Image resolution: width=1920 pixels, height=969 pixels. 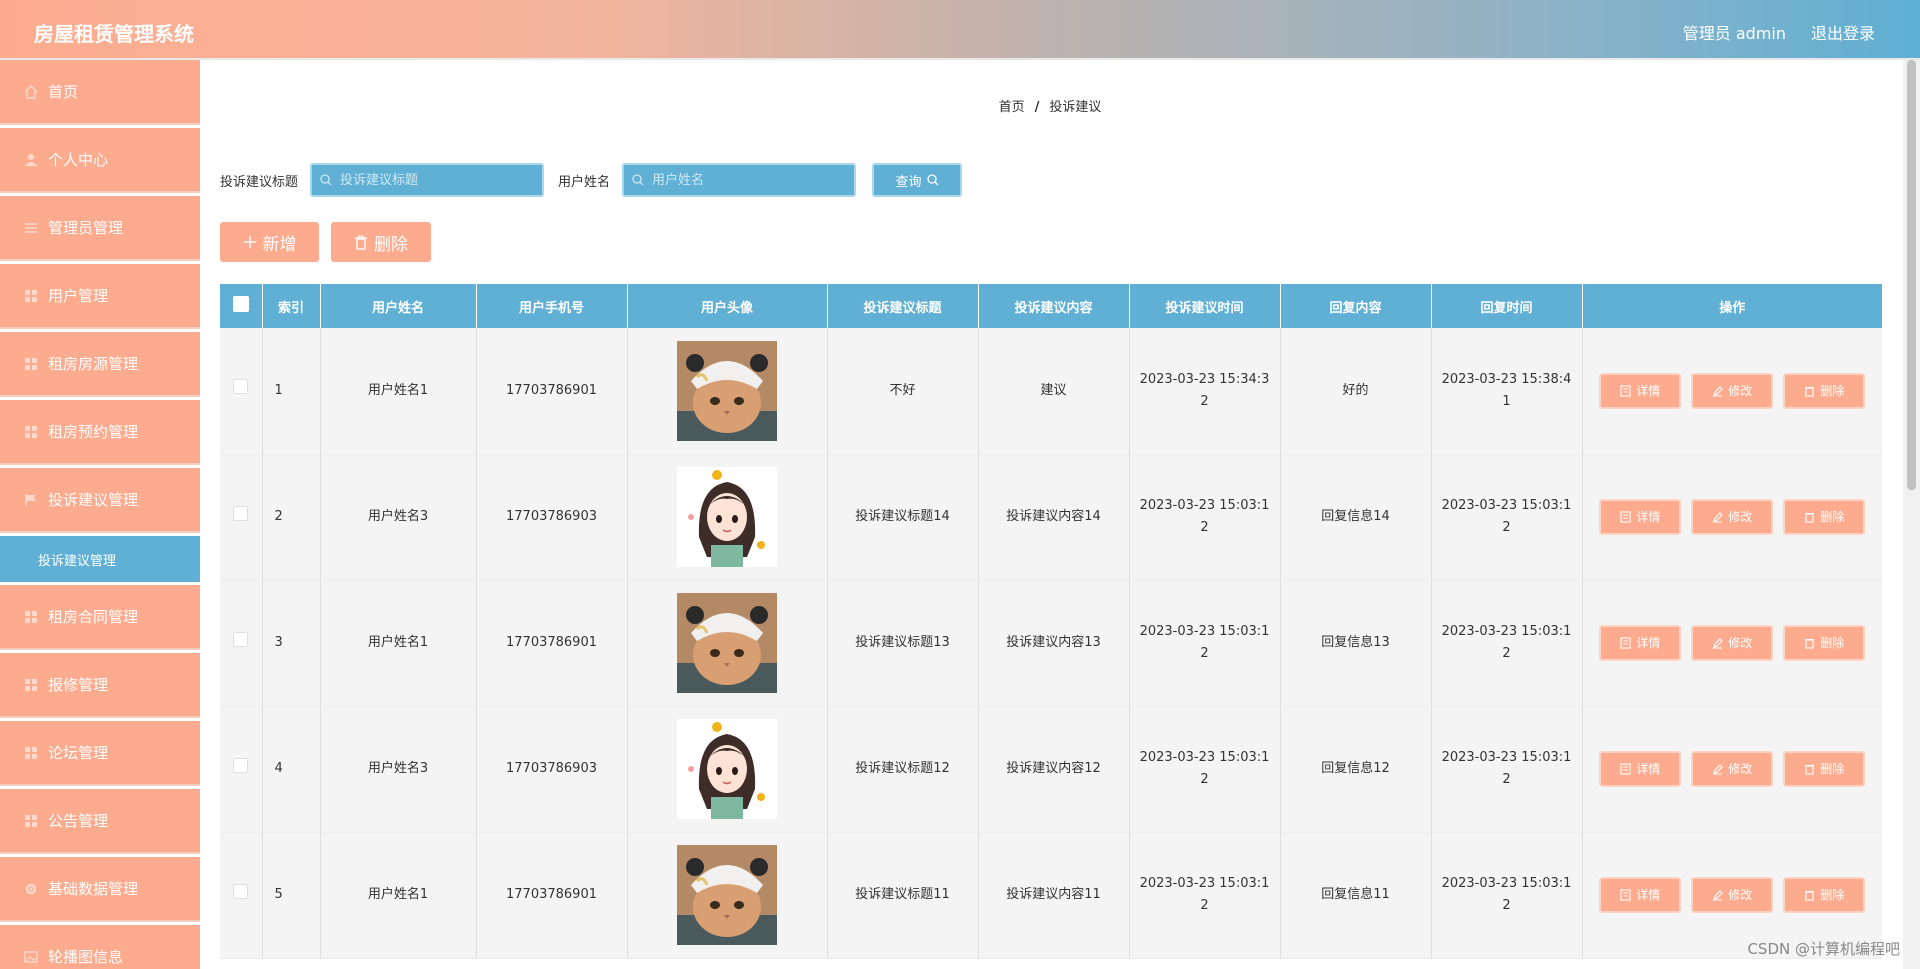 I want to click on user-search-input, so click(x=747, y=180).